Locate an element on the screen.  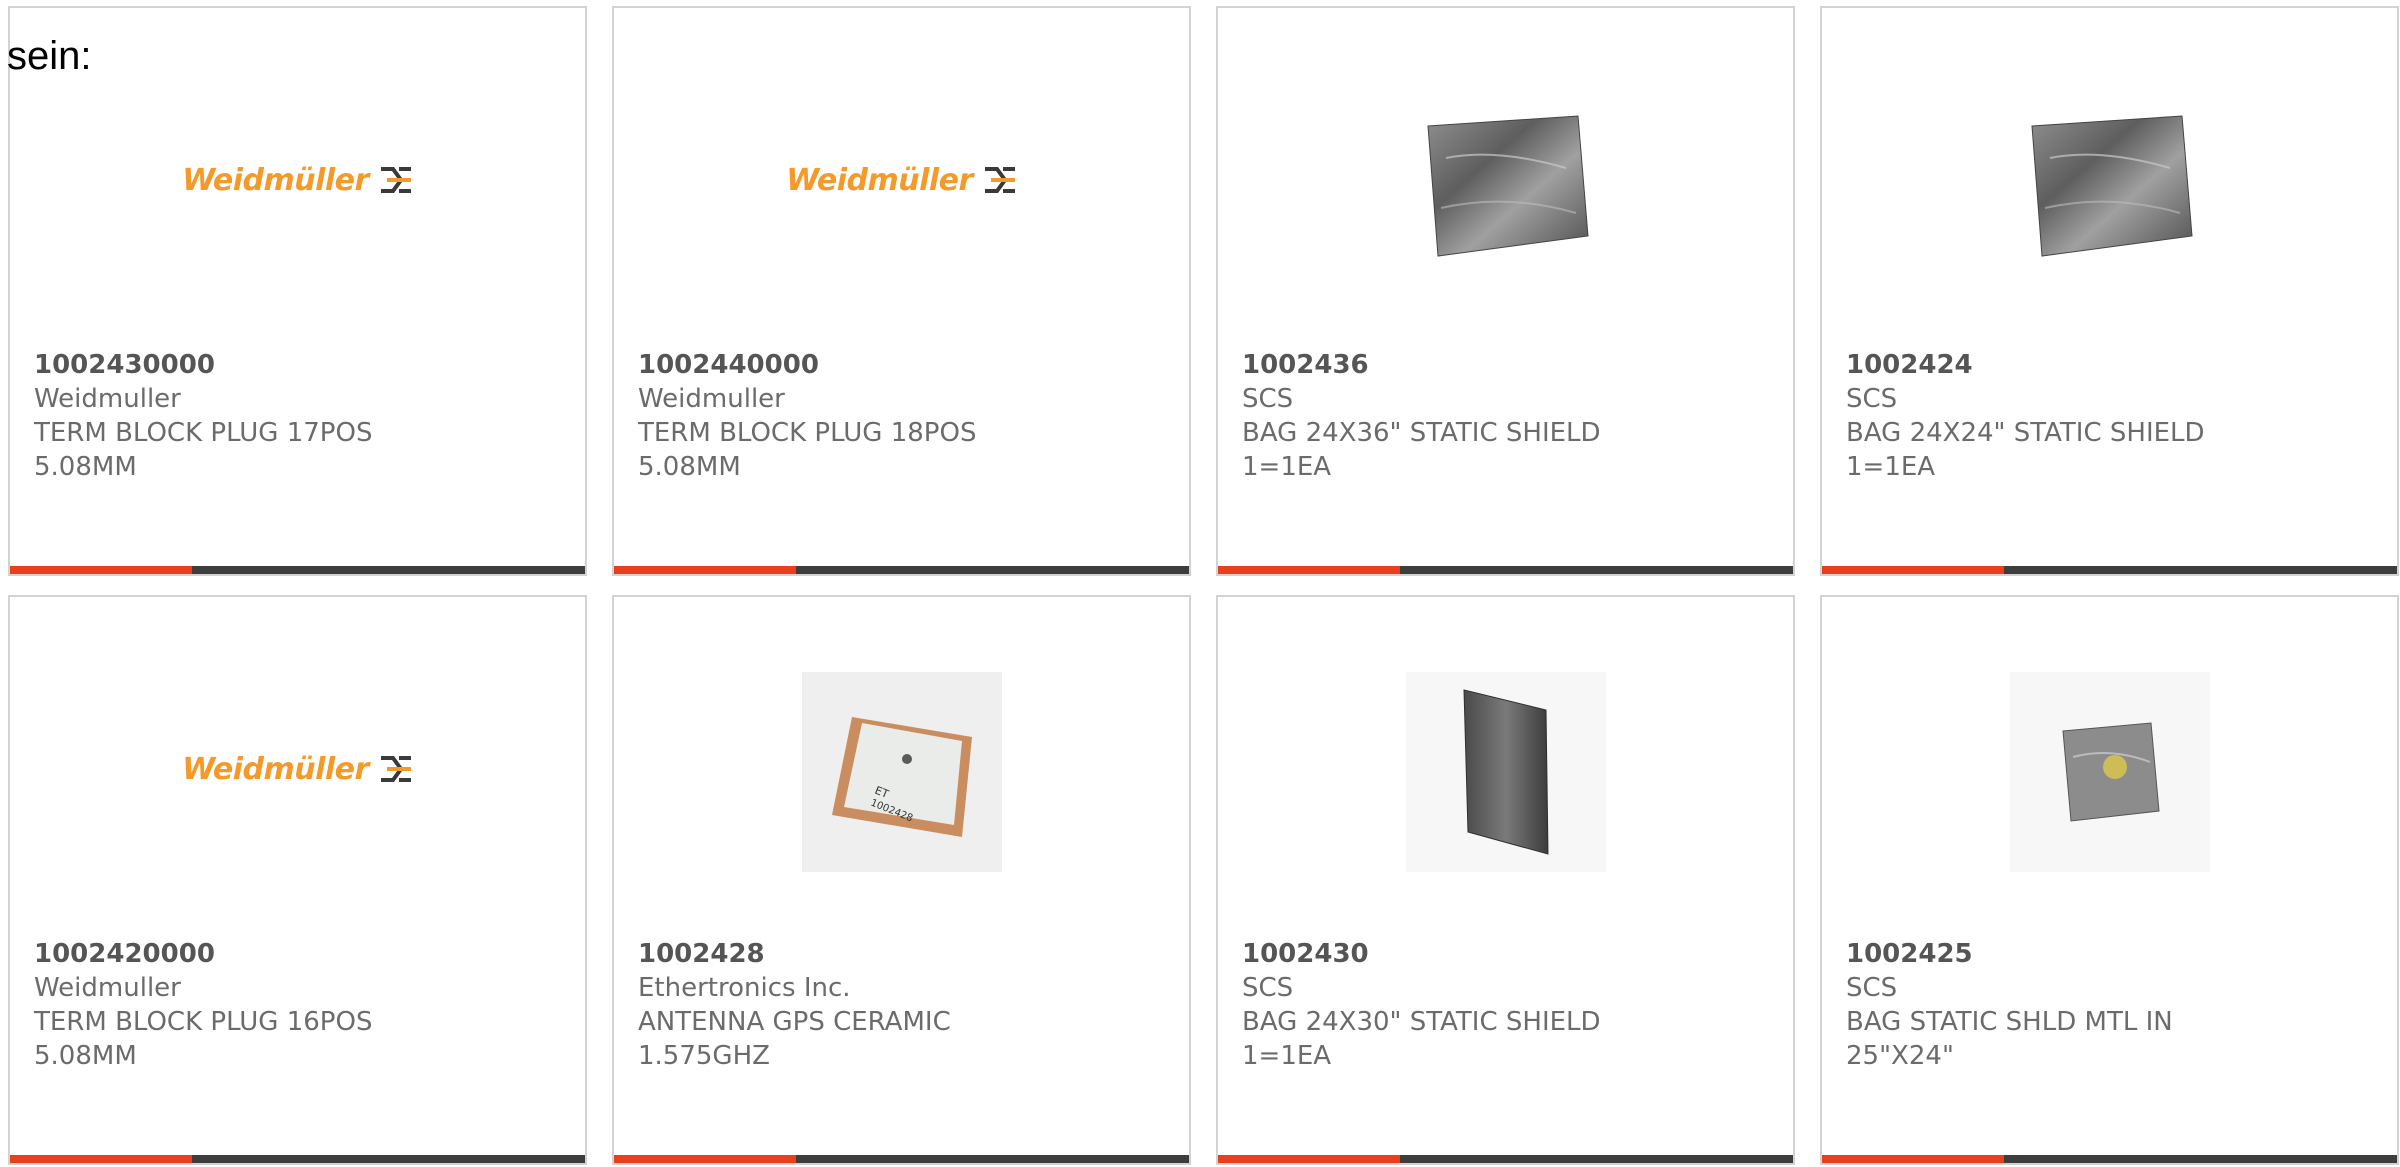
ceramic-antenna-icon: ET 1002428 is located at coordinates (901, 777).